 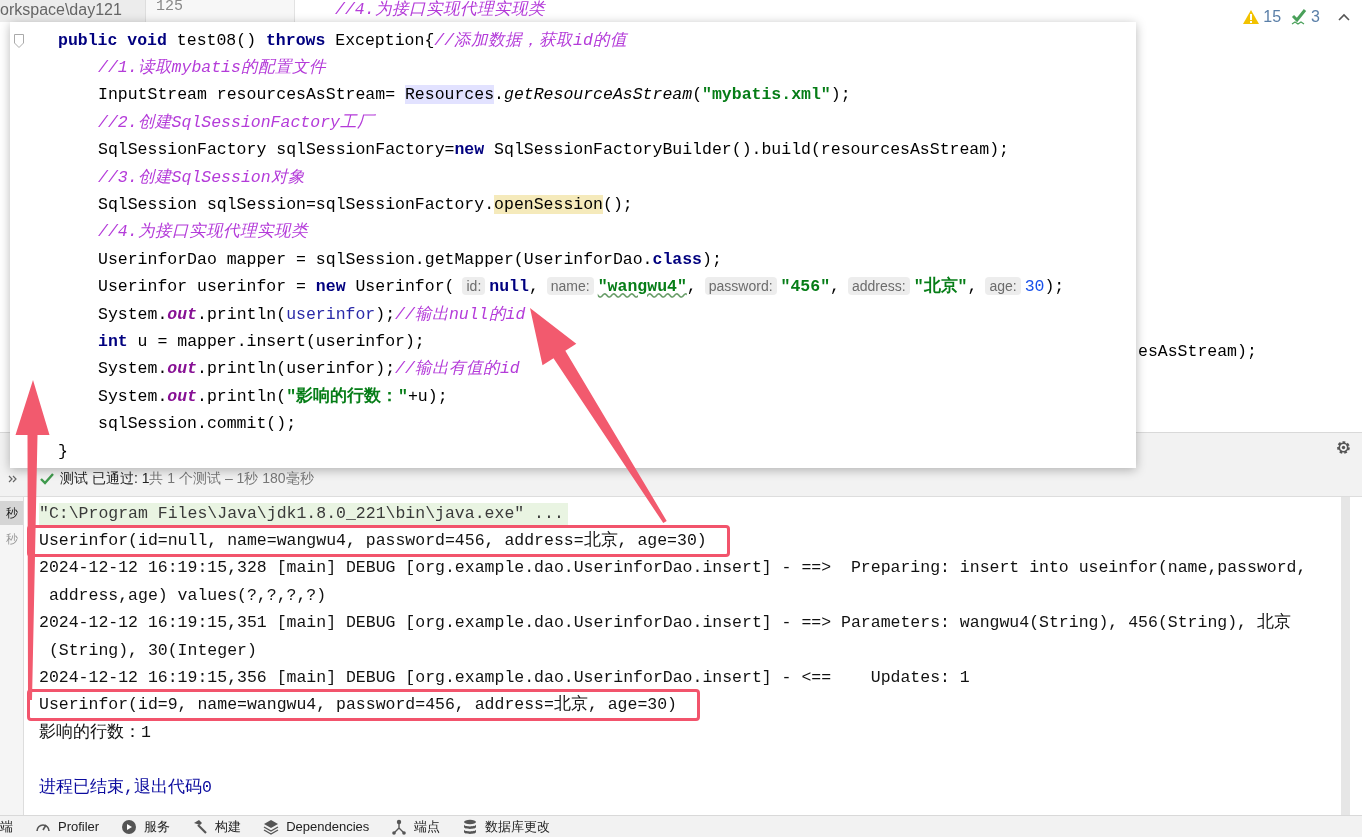 What do you see at coordinates (581, 287) in the screenshot?
I see `code-line: Userinfor userinfor = new Userinfor( id: null, name: "wangwu4", password: "456", address: "北京", age: 30);` at bounding box center [581, 287].